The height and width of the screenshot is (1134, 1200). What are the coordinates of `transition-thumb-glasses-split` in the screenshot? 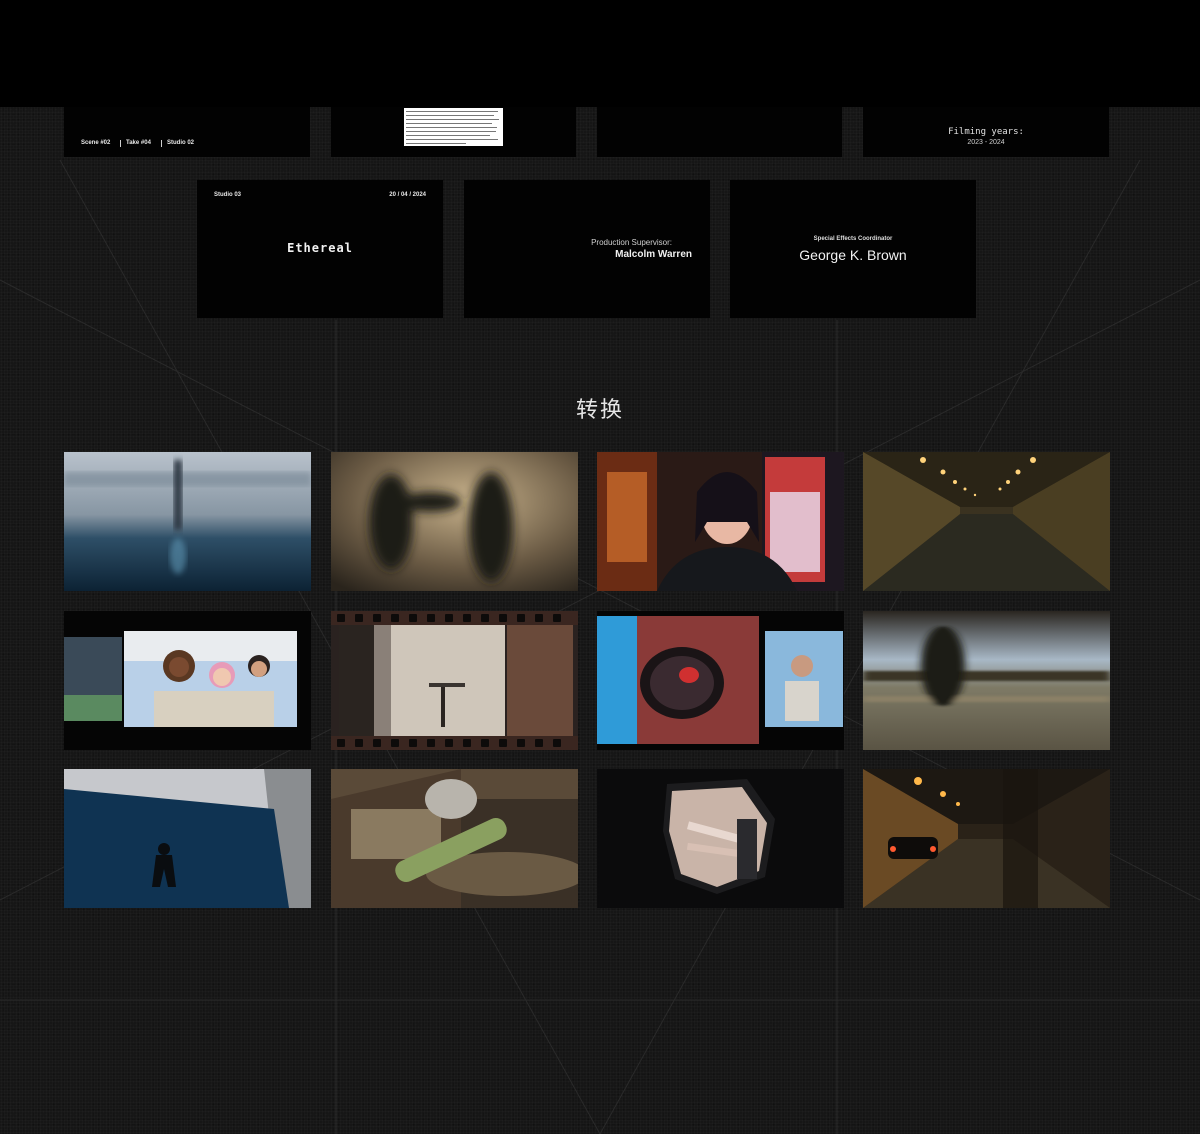 It's located at (720, 680).